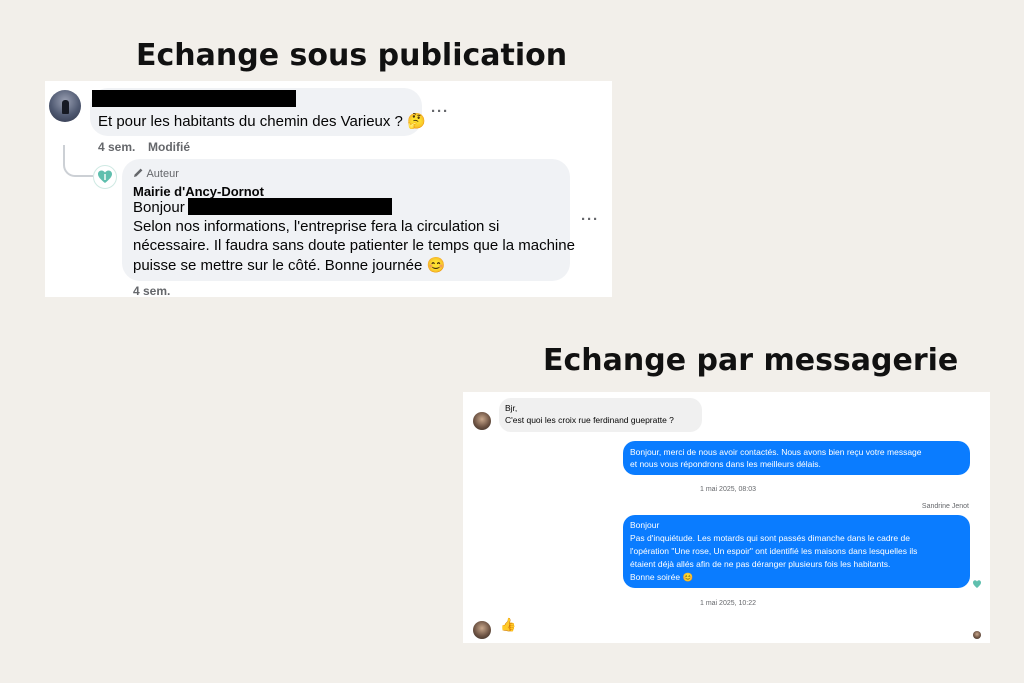 The height and width of the screenshot is (683, 1024). I want to click on read-receipt-avatar, so click(977, 635).